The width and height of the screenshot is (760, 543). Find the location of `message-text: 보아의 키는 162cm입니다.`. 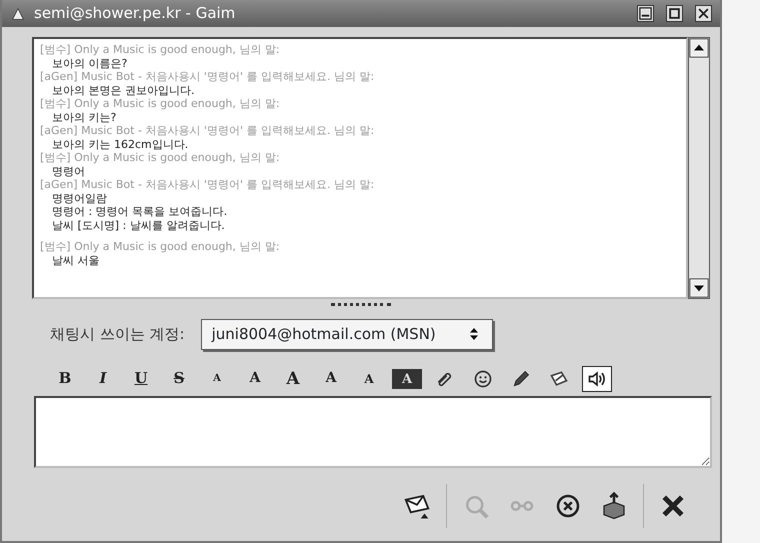

message-text: 보아의 키는 162cm입니다. is located at coordinates (120, 144).